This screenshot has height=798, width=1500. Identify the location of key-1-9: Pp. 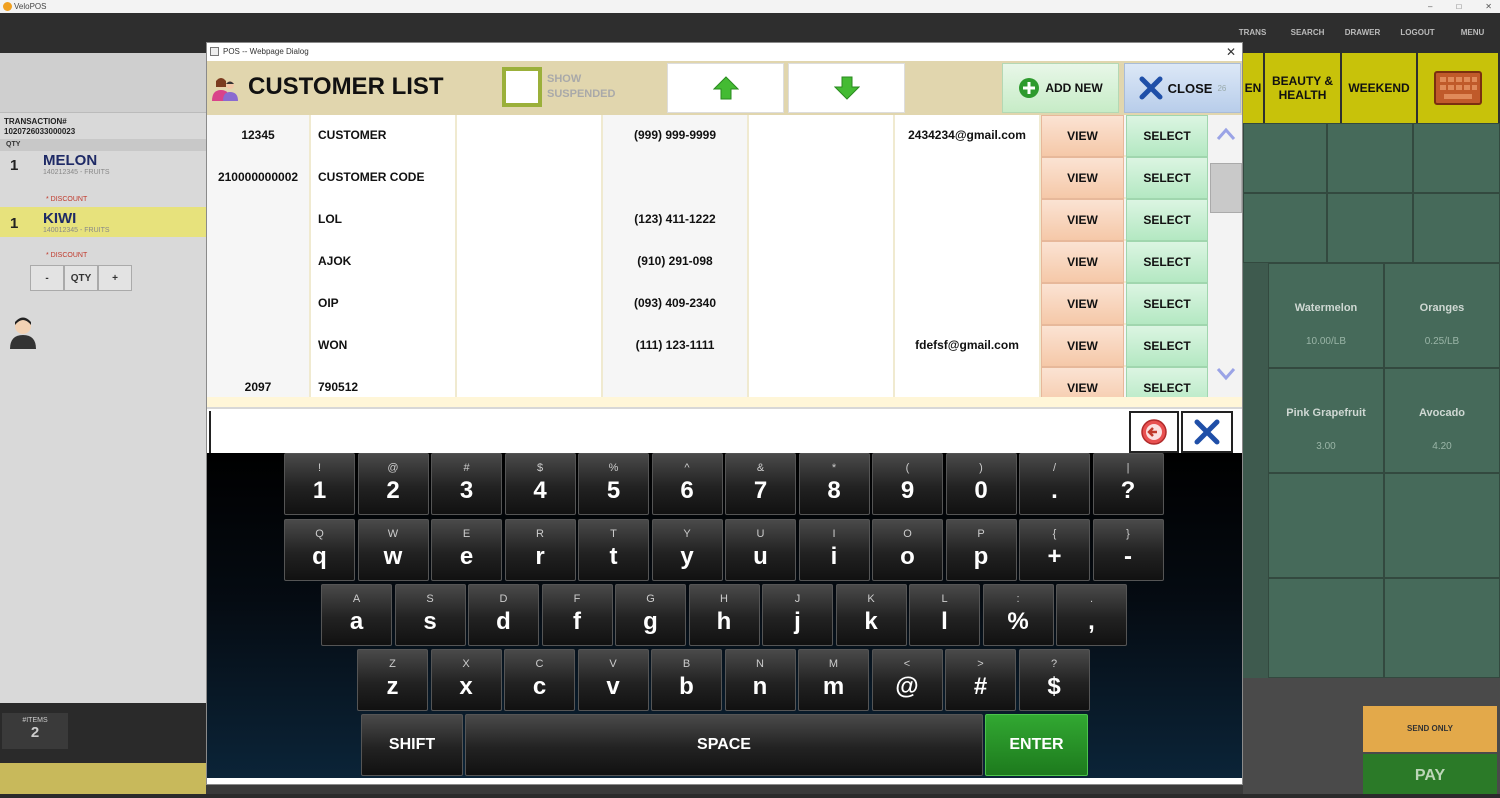
(981, 550).